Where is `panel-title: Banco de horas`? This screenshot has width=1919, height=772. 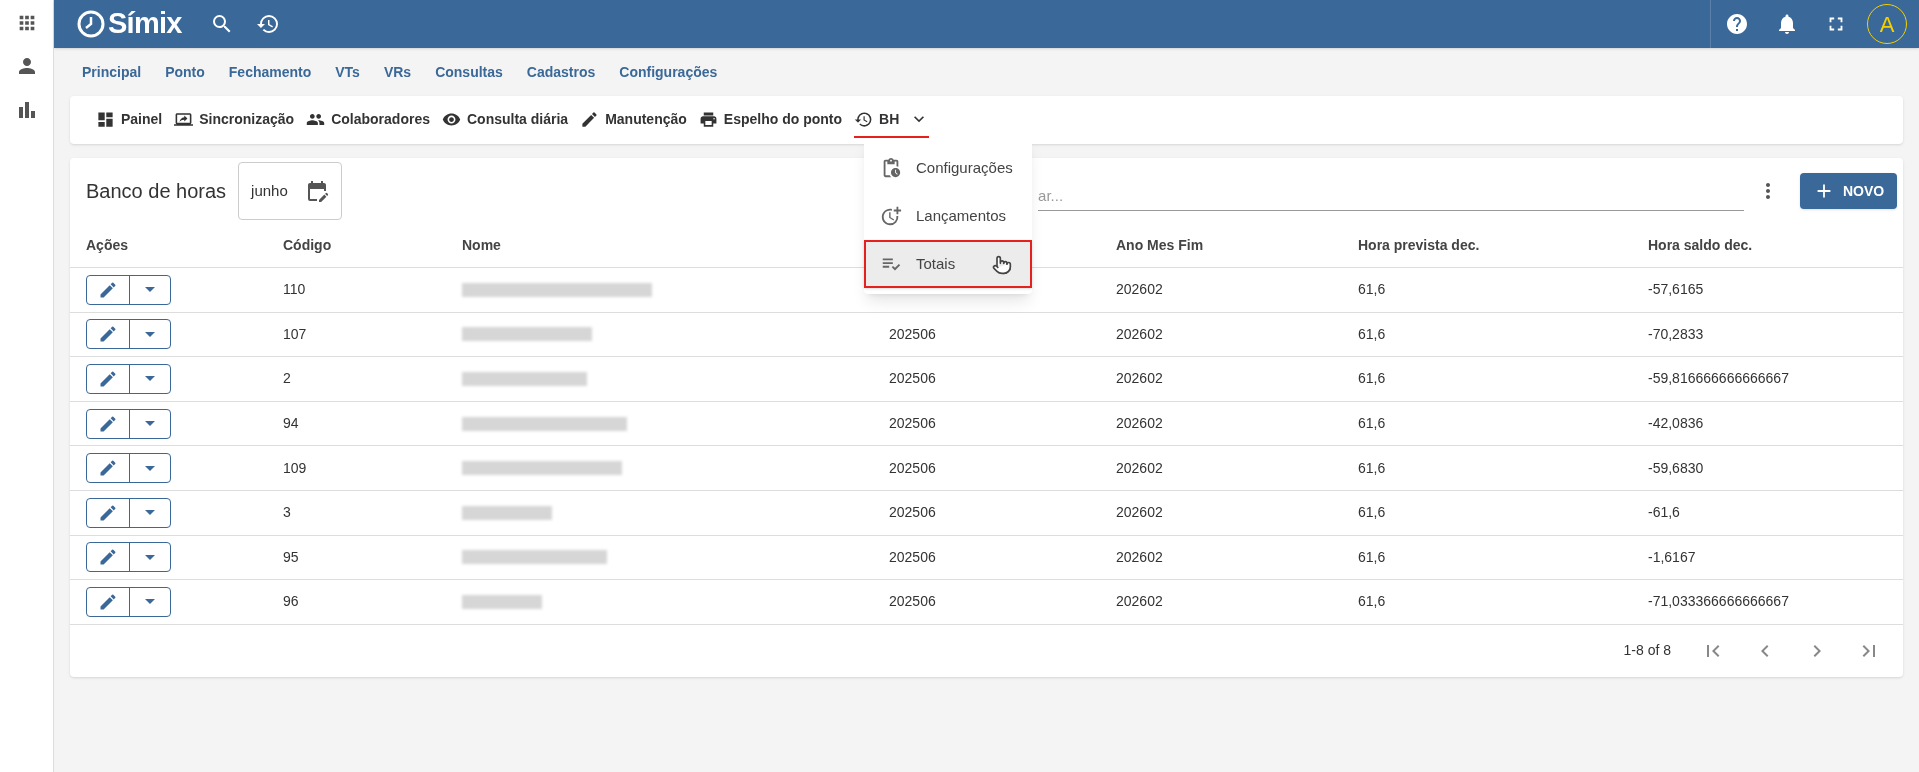
panel-title: Banco de horas is located at coordinates (156, 191).